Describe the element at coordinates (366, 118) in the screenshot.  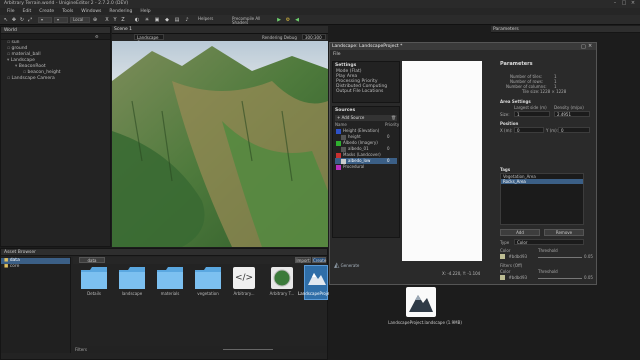
I see `add-source-button: + Add Source 🗑` at that location.